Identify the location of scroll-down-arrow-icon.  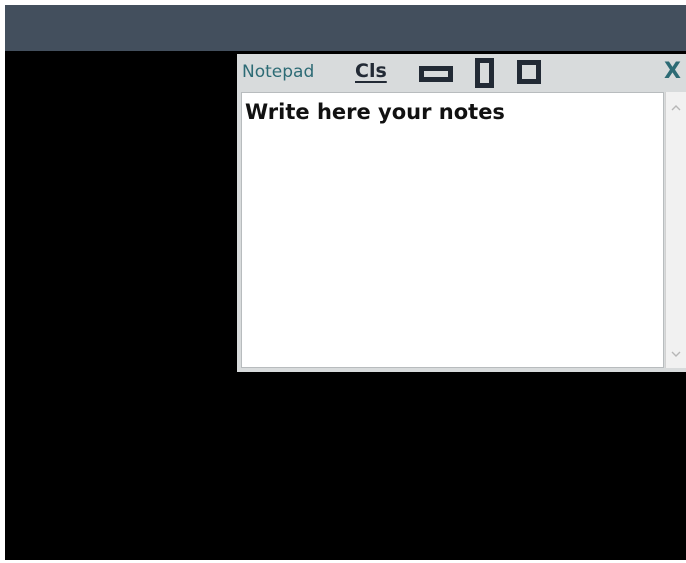
(676, 354).